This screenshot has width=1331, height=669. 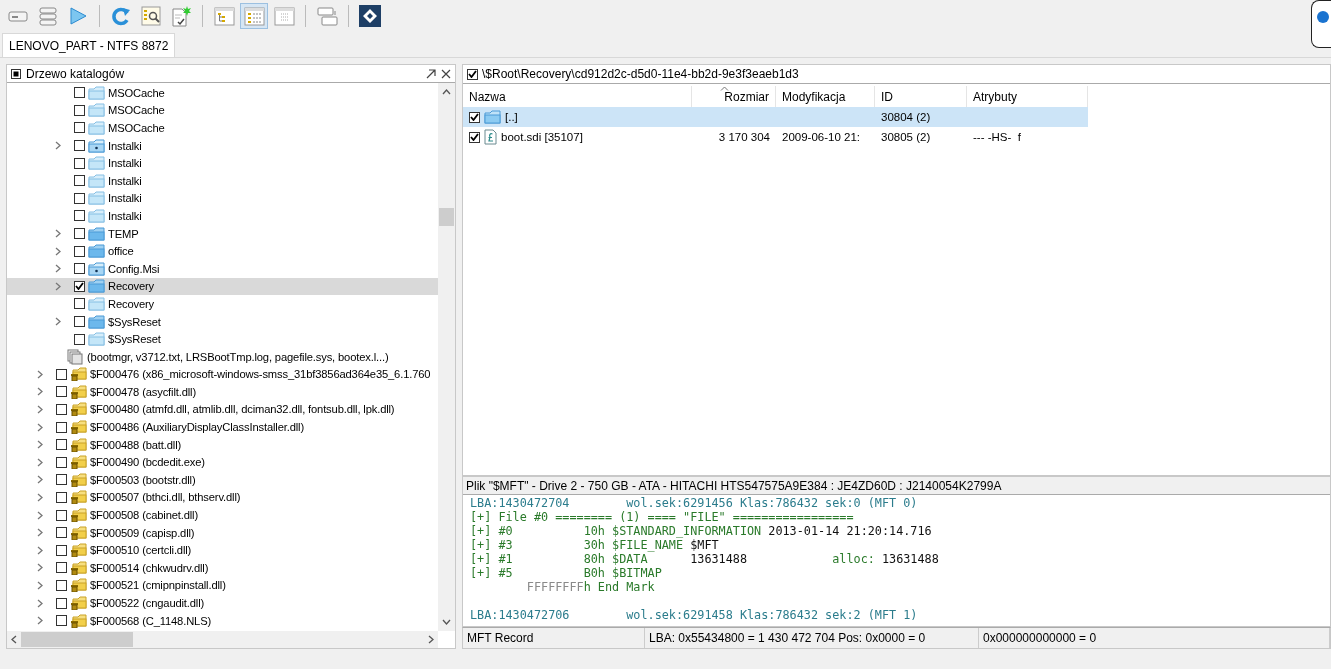 I want to click on close-icon, so click(x=446, y=73).